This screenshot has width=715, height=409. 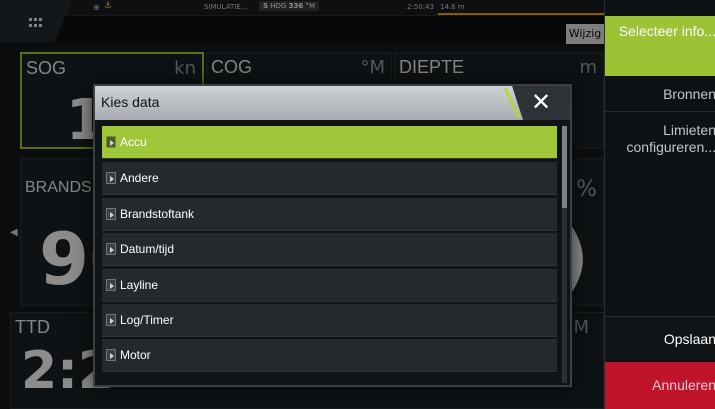 What do you see at coordinates (660, 8) in the screenshot?
I see `side-menu-top` at bounding box center [660, 8].